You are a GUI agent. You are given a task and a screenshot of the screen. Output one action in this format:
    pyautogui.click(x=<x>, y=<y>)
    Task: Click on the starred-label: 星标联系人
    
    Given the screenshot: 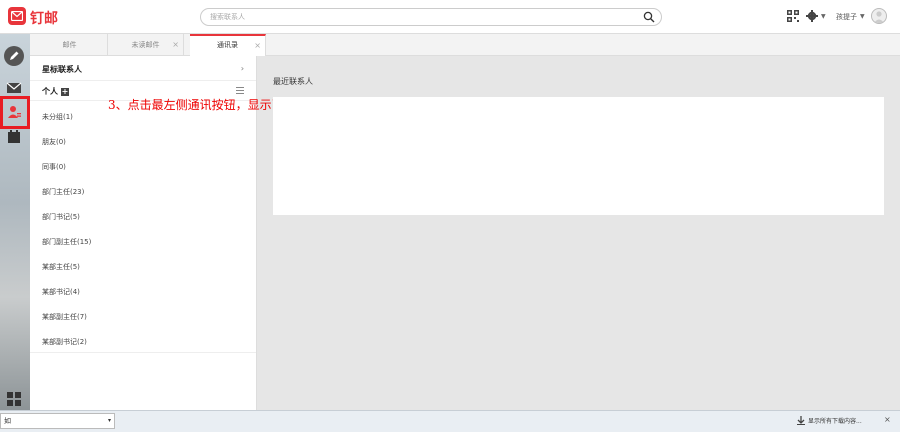 What is the action you would take?
    pyautogui.click(x=62, y=69)
    